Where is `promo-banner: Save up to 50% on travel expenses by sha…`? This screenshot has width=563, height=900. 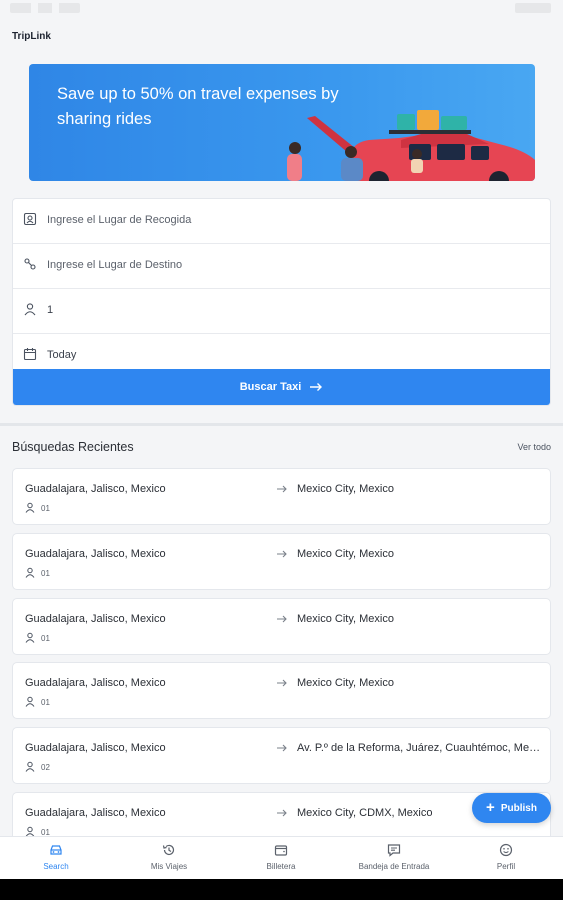
promo-banner: Save up to 50% on travel expenses by sha… is located at coordinates (282, 122).